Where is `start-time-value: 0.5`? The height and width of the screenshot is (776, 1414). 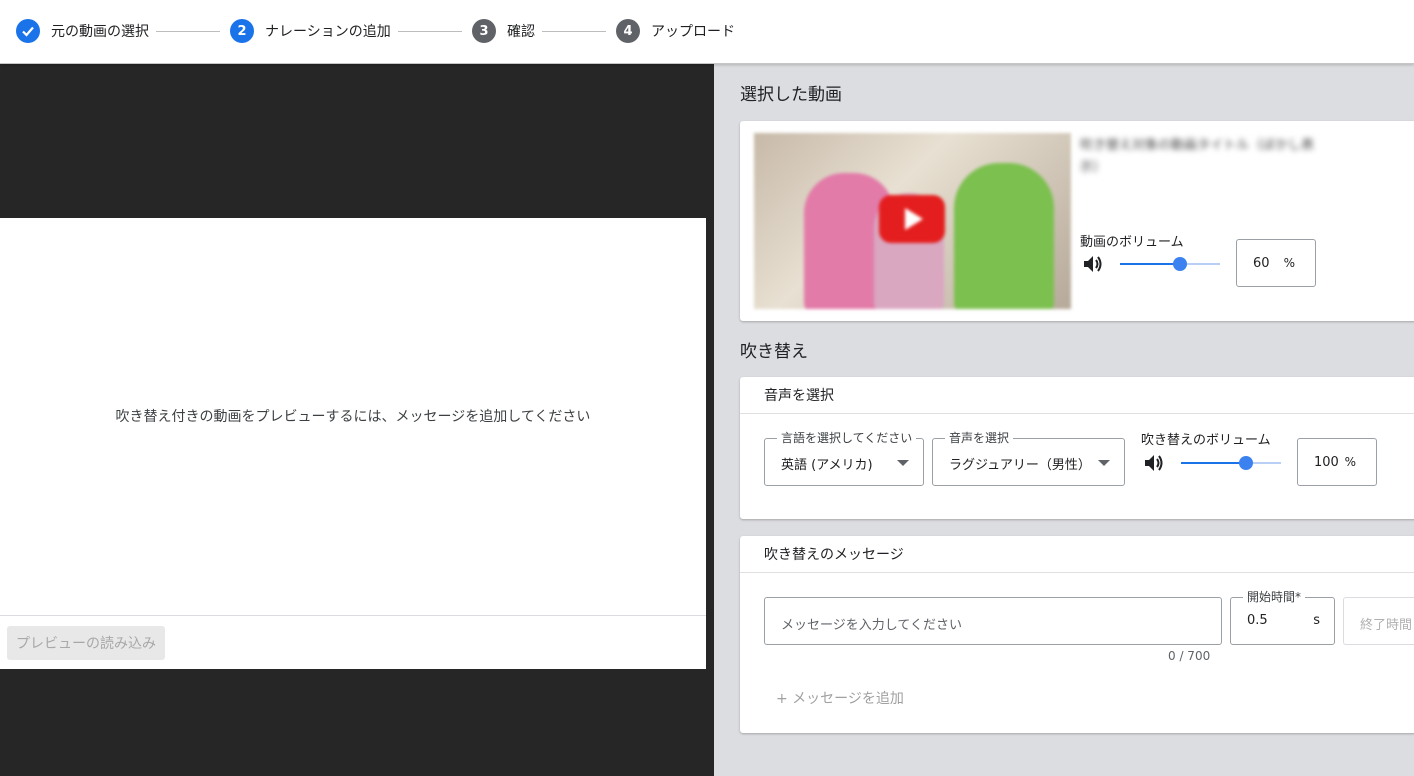 start-time-value: 0.5 is located at coordinates (1257, 620).